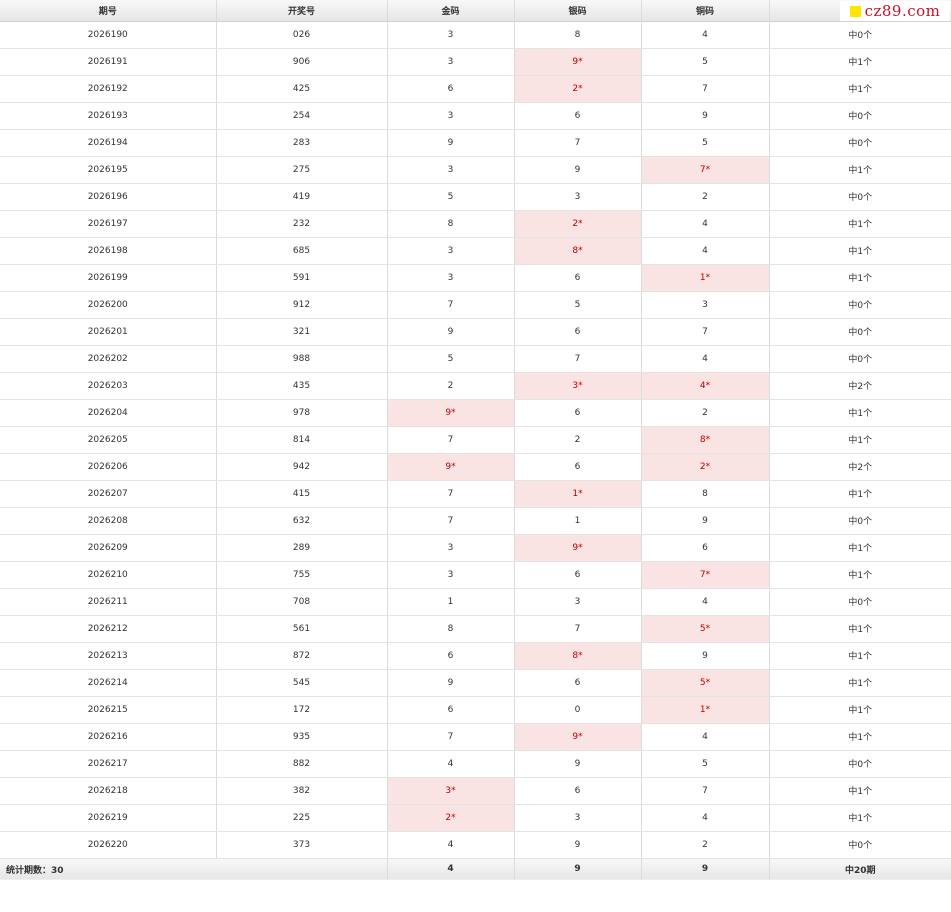 The height and width of the screenshot is (912, 951). I want to click on table-row: 2026191 906 3 9* 5 中1个, so click(475, 62).